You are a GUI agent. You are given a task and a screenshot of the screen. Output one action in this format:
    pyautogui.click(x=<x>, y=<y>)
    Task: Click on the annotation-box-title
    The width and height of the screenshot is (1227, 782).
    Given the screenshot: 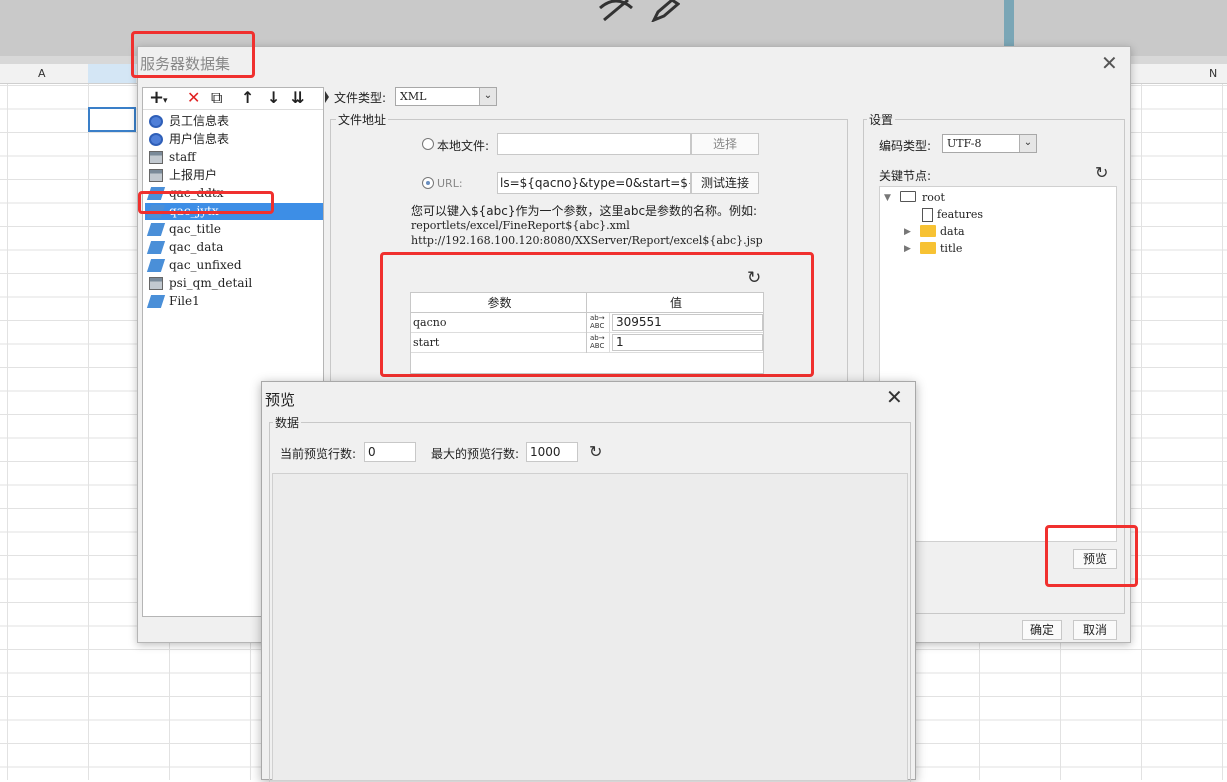 What is the action you would take?
    pyautogui.click(x=193, y=54)
    